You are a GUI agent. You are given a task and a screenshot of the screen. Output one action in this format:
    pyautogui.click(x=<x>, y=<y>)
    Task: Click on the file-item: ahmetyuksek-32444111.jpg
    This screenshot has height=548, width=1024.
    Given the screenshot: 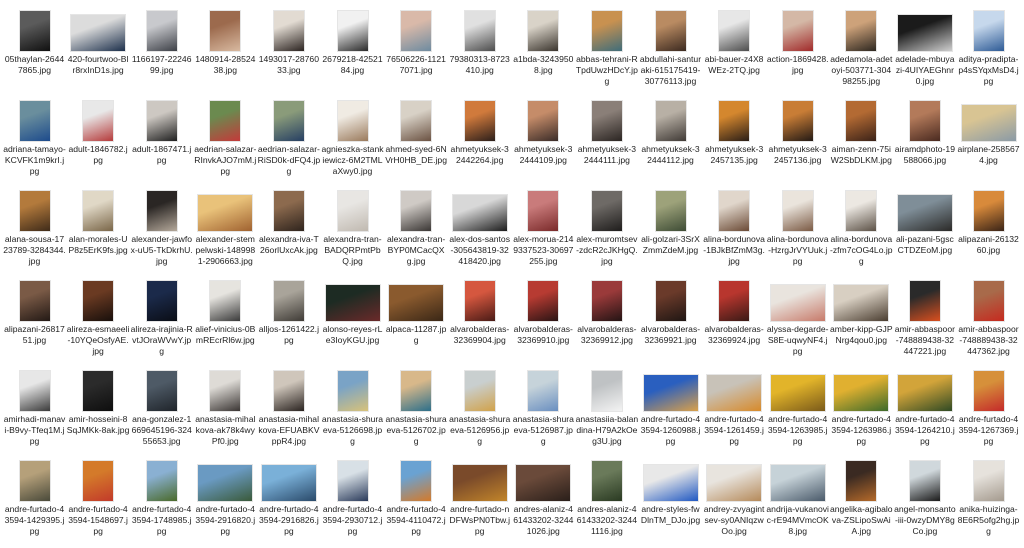 What is the action you would take?
    pyautogui.click(x=606, y=140)
    